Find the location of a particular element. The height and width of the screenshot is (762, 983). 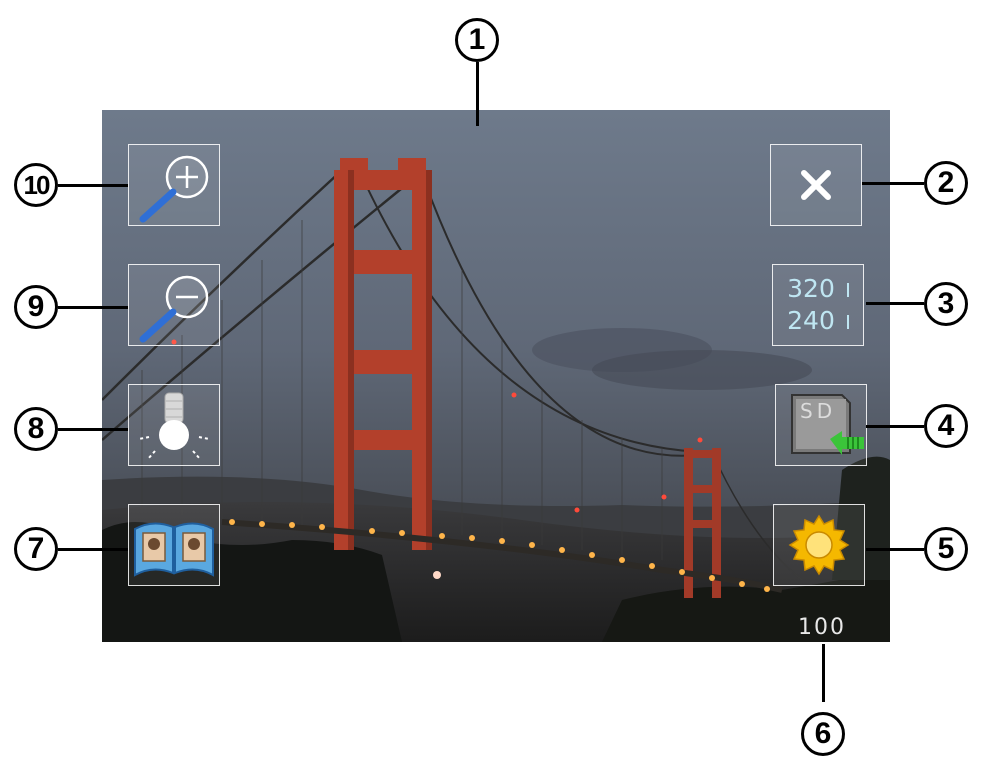

close-icon is located at coordinates (816, 185).